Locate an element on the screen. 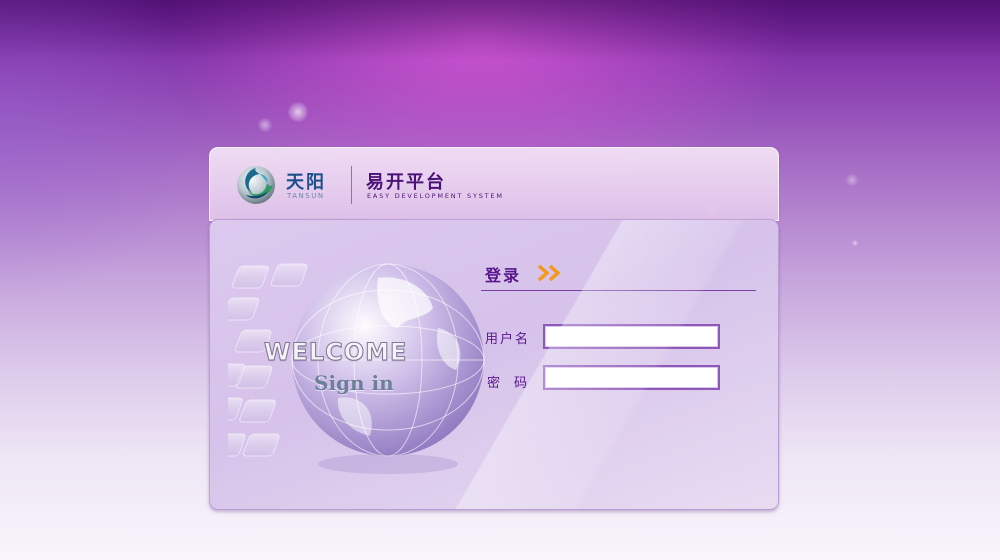  brand-name: 天阳 is located at coordinates (306, 182).